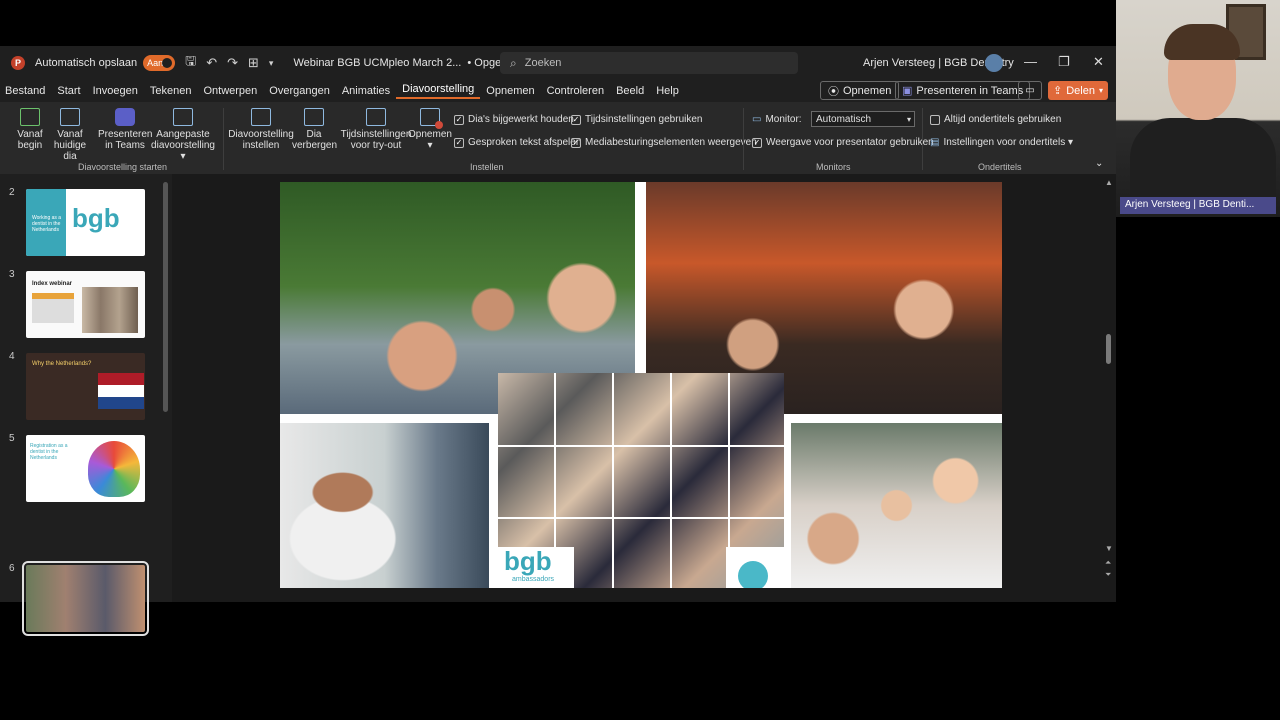  Describe the element at coordinates (644, 119) in the screenshot. I see `use-timings-label: Tijdsinstellingen gebruiken` at that location.